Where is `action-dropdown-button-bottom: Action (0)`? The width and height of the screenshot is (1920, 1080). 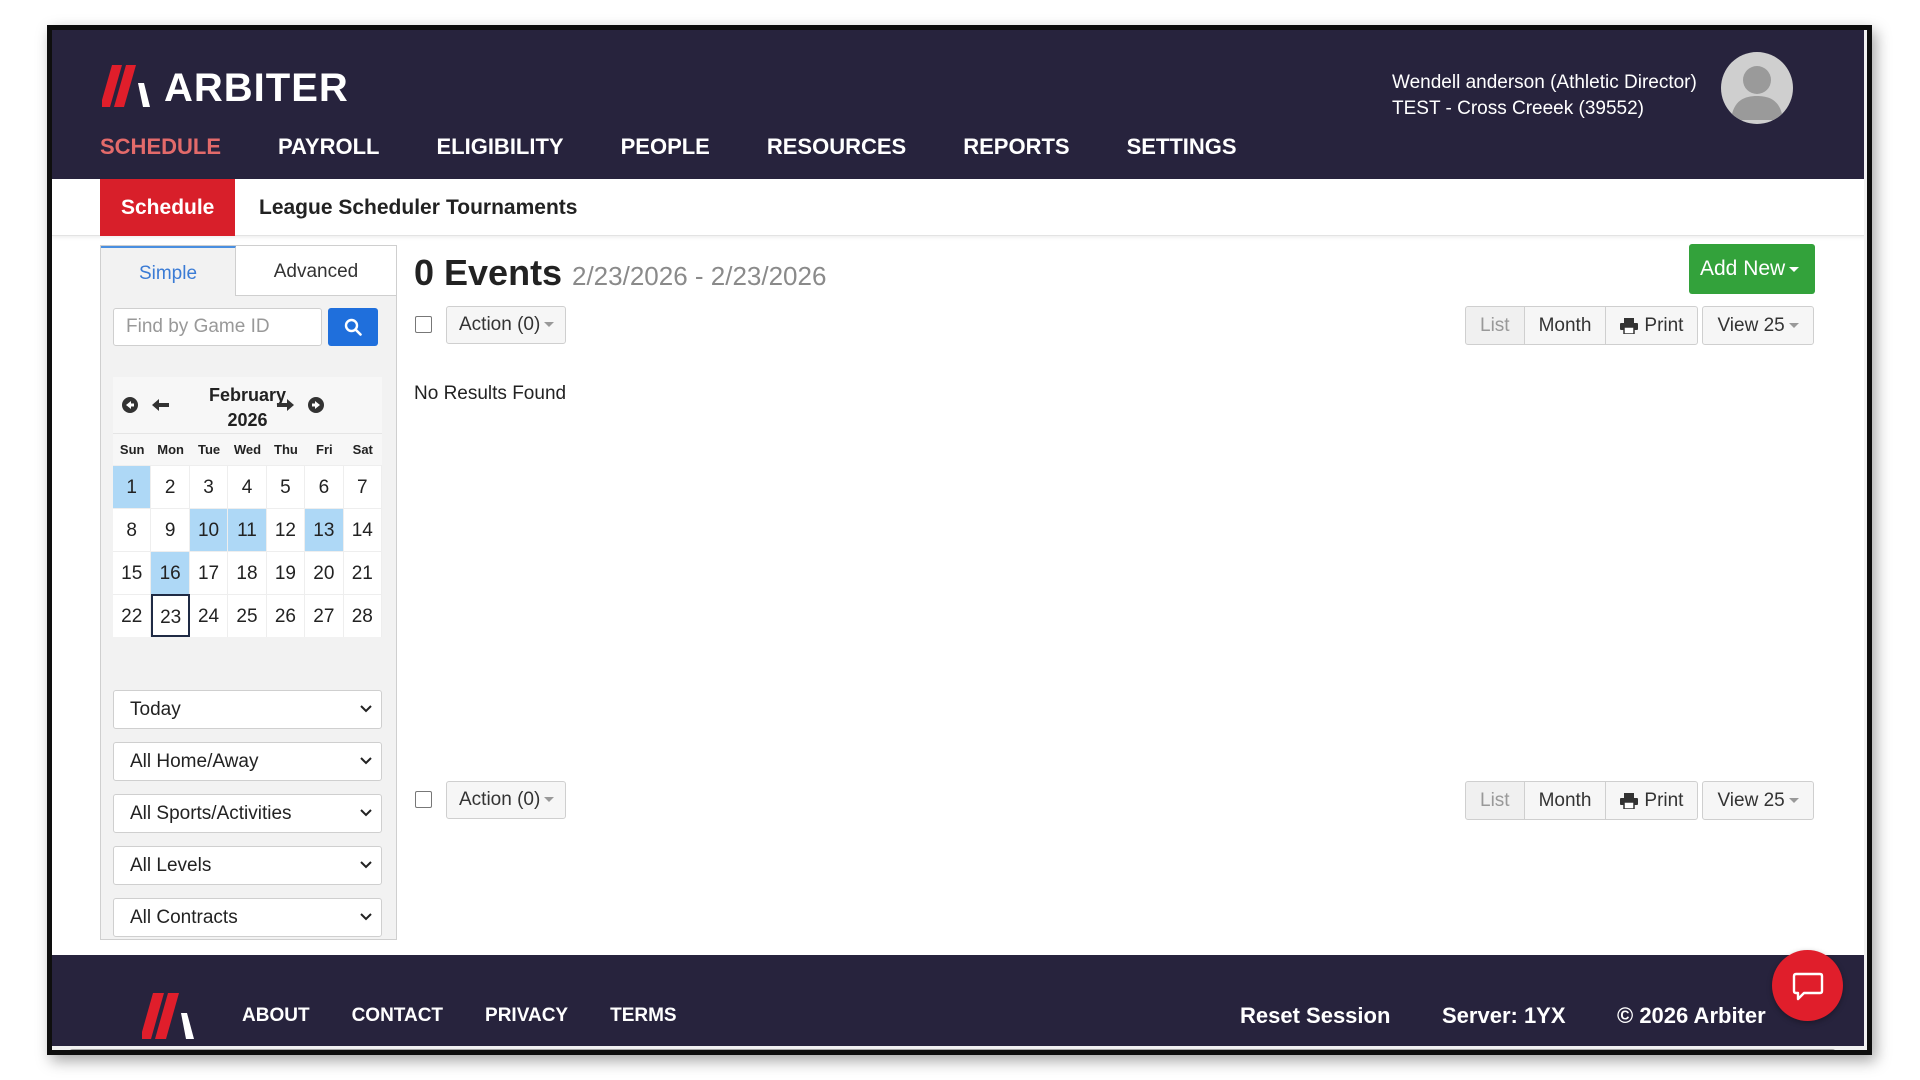 action-dropdown-button-bottom: Action (0) is located at coordinates (506, 800).